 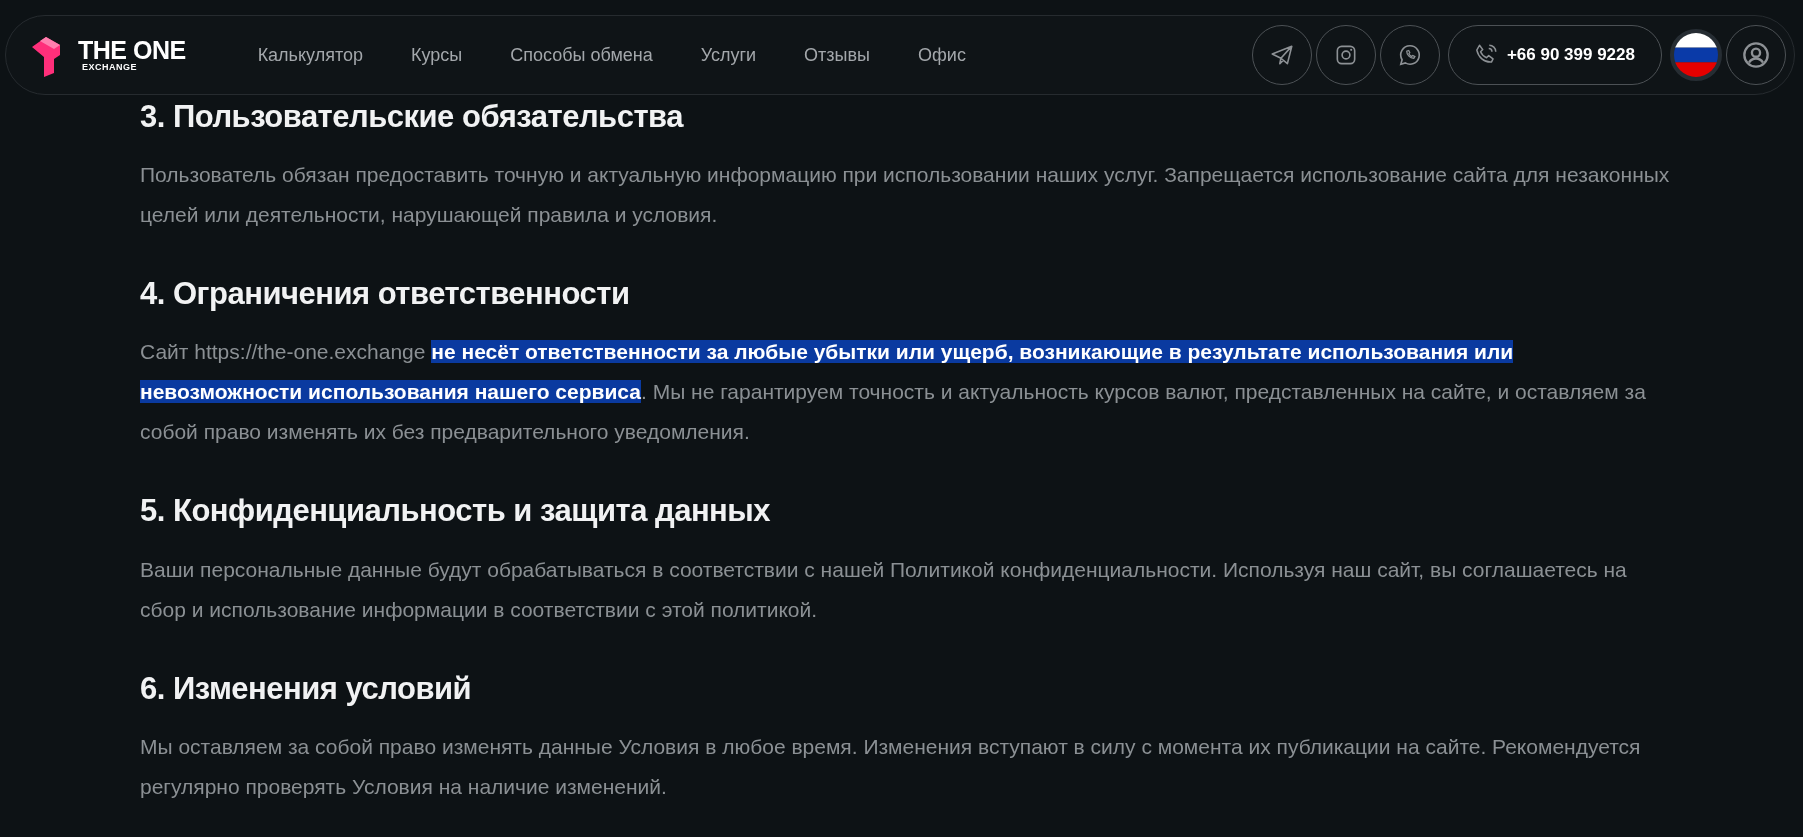 I want to click on paragraph: Сайт https://the-one.exchange не несёт ответственности за любые убытки или ущерб, возникающие в результате использования или невозможности использования нашего сервиса. Мы не гарантируем точность и актуальность курсов валют, представленных на сайте, и оставляем за собой право изменять их без предварительного уведомления., so click(x=893, y=392).